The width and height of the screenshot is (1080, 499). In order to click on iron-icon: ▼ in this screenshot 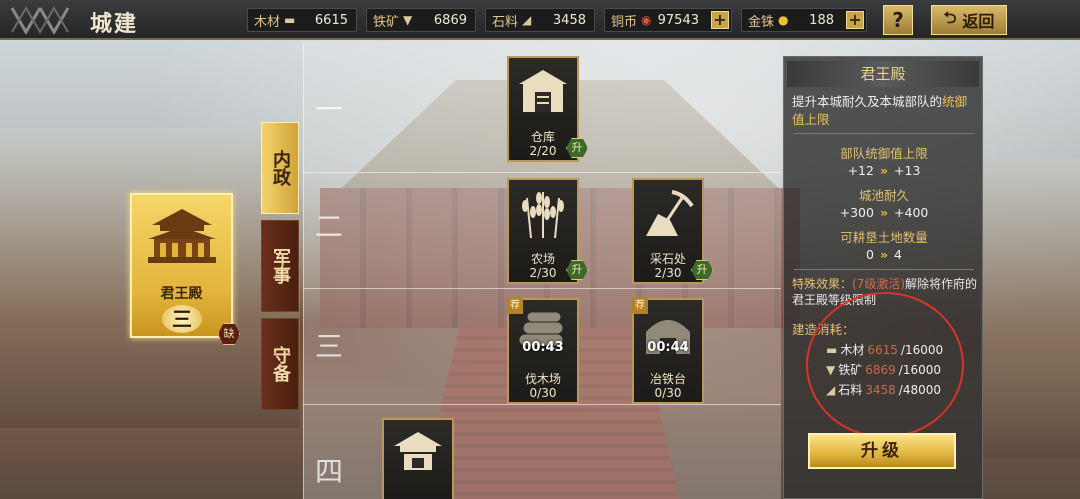, I will do `click(408, 20)`.